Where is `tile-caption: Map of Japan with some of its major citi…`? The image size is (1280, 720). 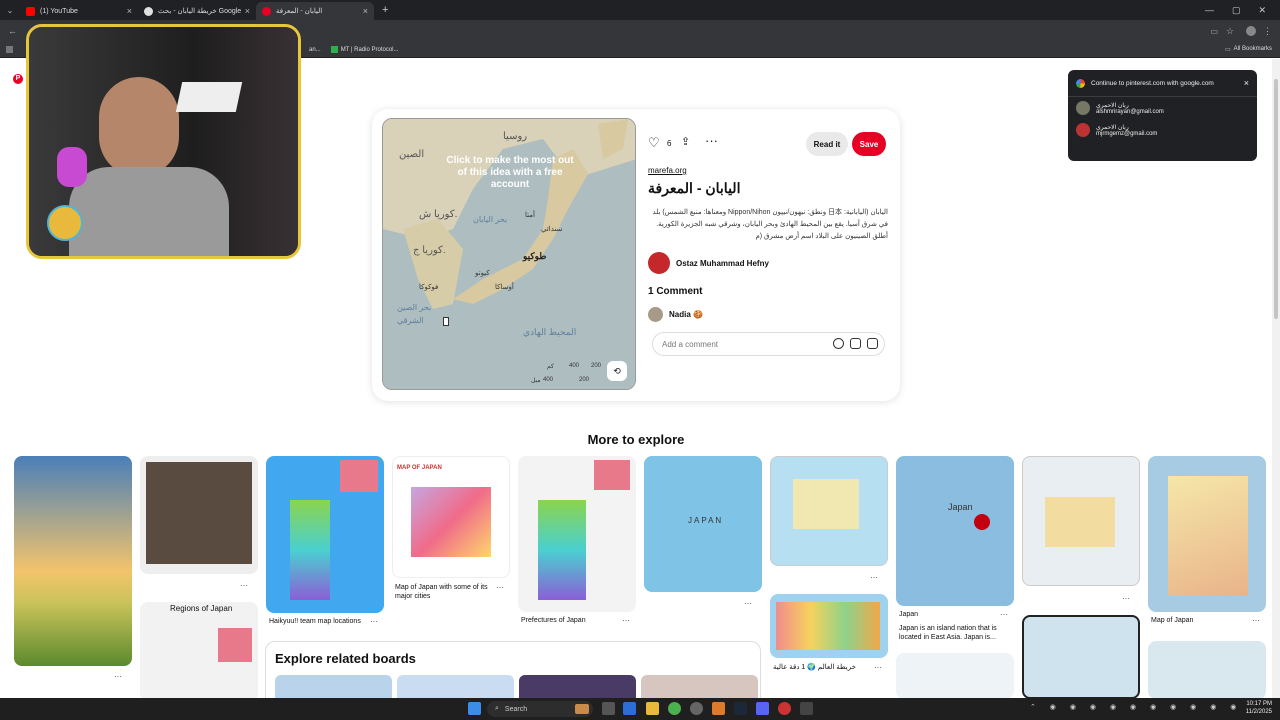
tile-caption: Map of Japan with some of its major citi… is located at coordinates (445, 592).